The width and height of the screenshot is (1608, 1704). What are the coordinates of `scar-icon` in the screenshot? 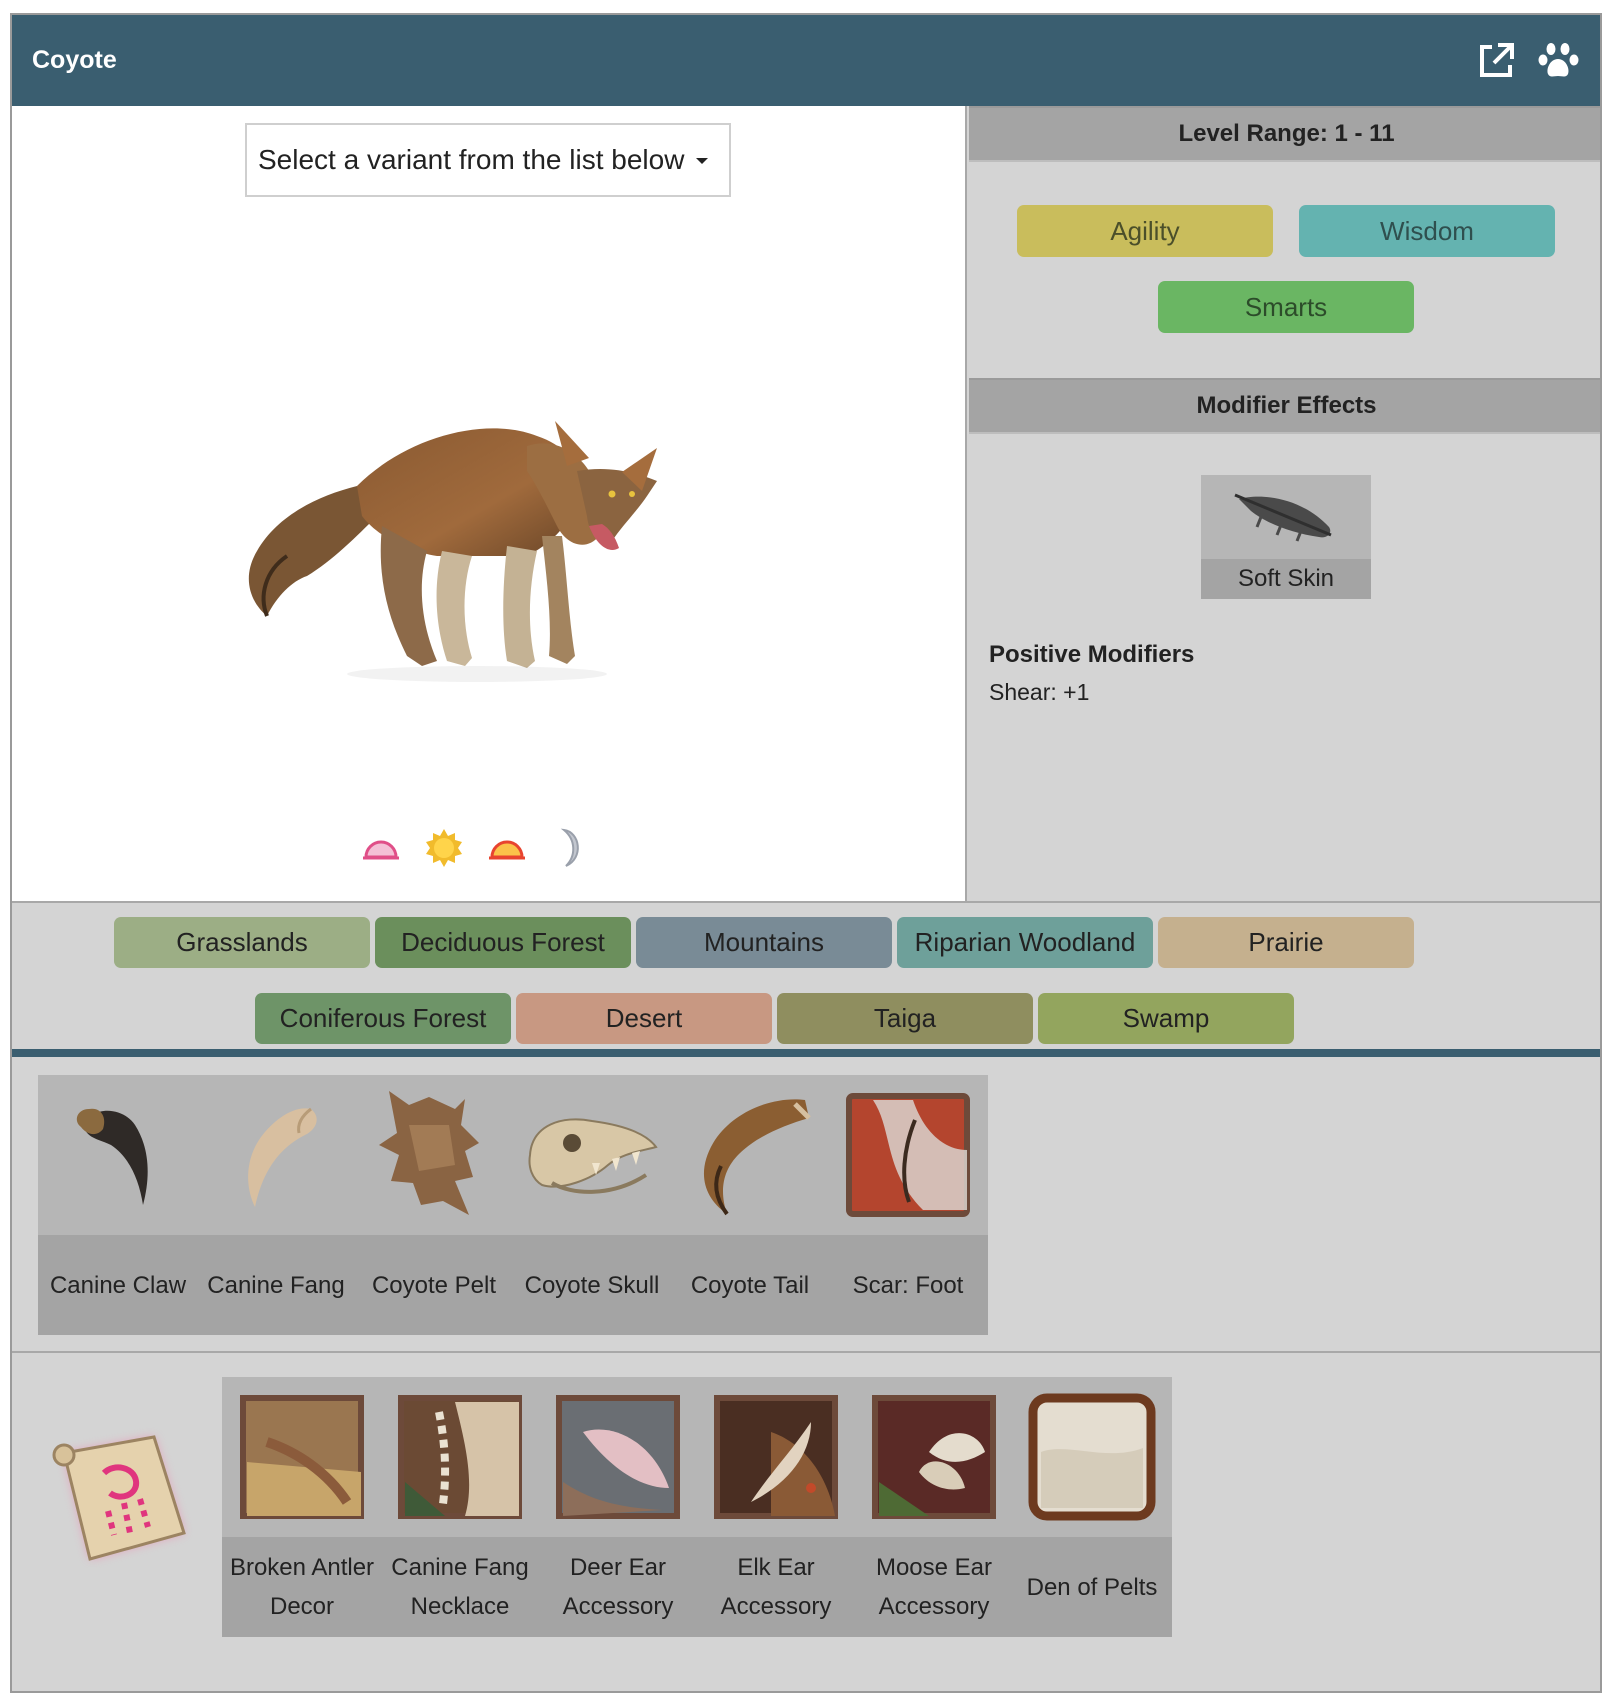 It's located at (908, 1155).